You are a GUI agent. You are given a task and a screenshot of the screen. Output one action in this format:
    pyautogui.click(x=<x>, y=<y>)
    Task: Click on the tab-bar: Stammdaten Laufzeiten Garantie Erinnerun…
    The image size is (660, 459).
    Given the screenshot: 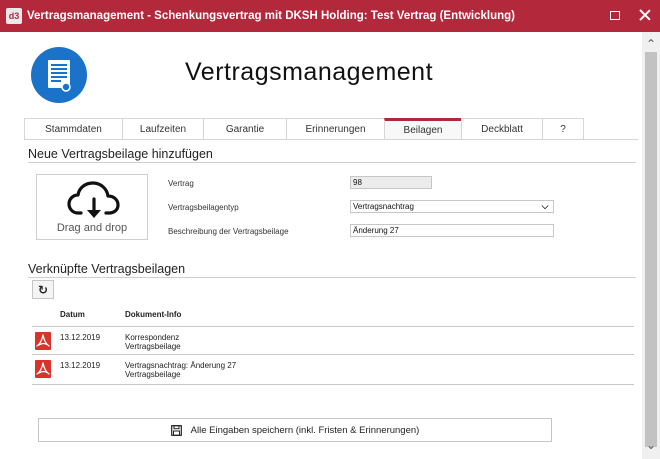 What is the action you would take?
    pyautogui.click(x=304, y=129)
    